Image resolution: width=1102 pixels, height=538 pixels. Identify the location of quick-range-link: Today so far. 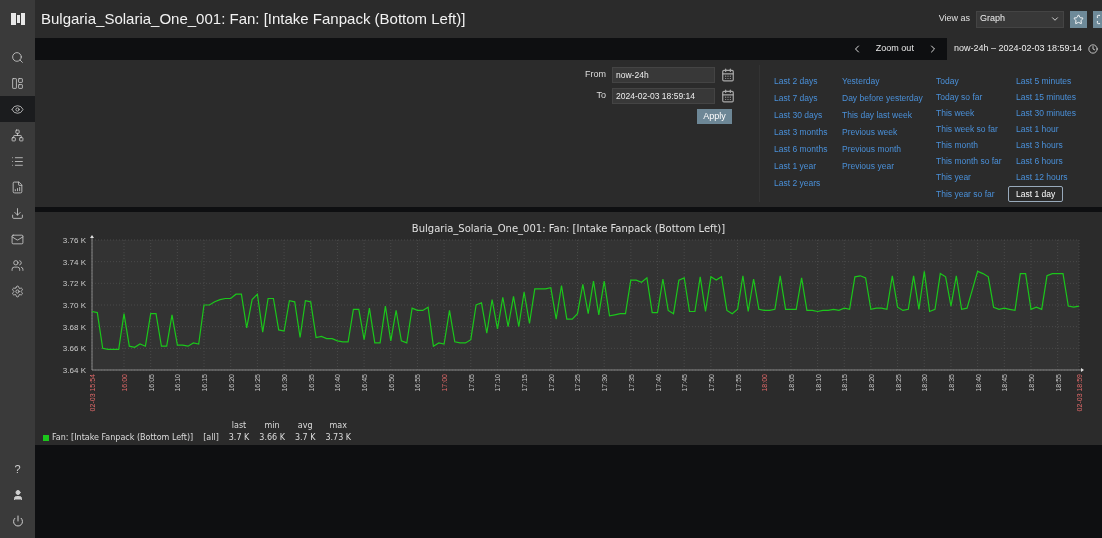
(959, 97).